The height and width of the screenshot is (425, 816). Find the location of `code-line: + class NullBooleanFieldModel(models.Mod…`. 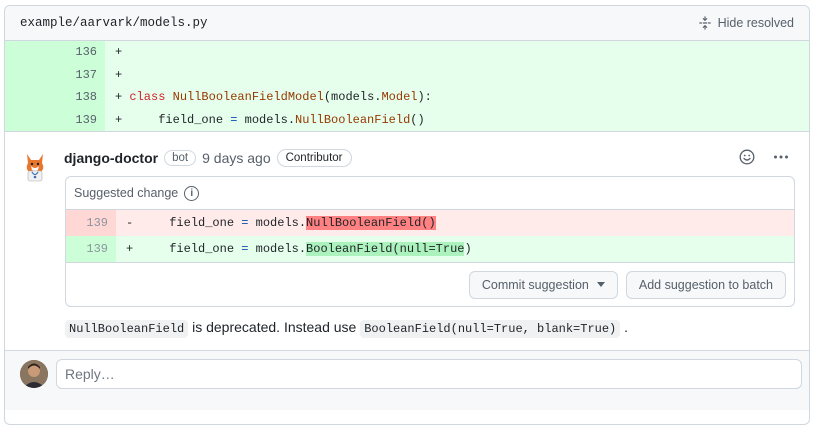

code-line: + class NullBooleanFieldModel(models.Mod… is located at coordinates (268, 97).